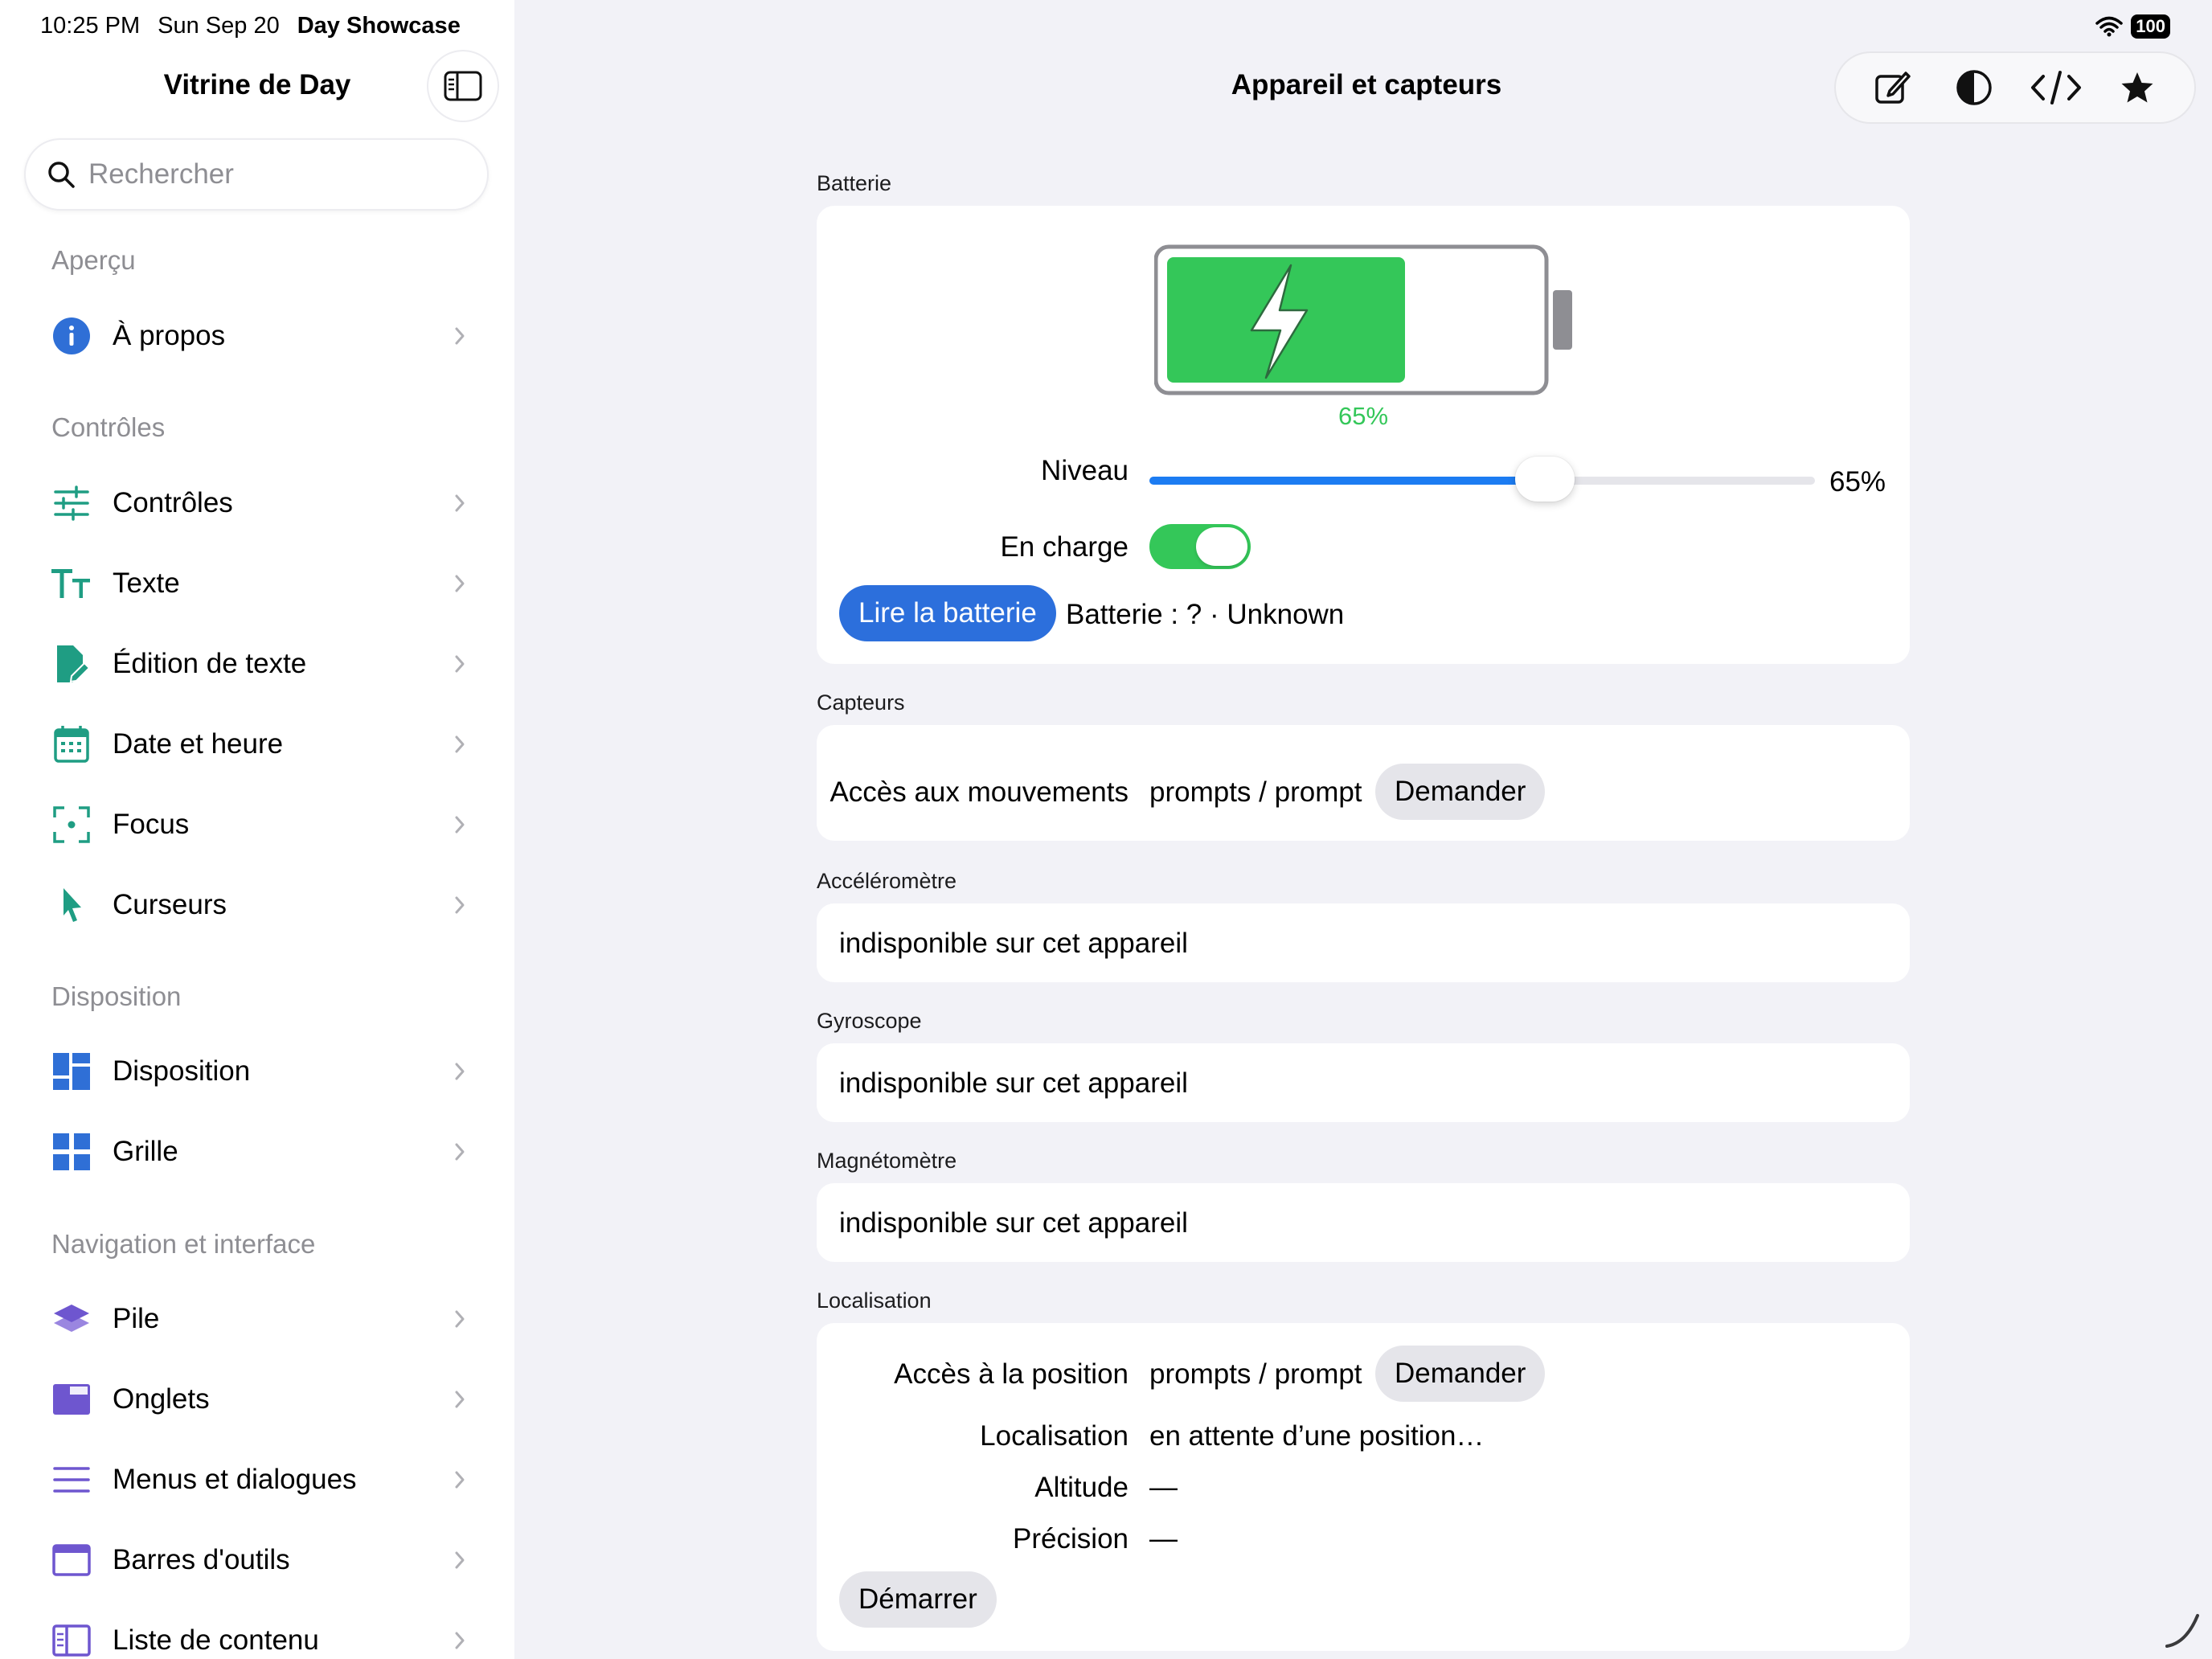 Image resolution: width=2212 pixels, height=1659 pixels. I want to click on calendar-icon, so click(71, 744).